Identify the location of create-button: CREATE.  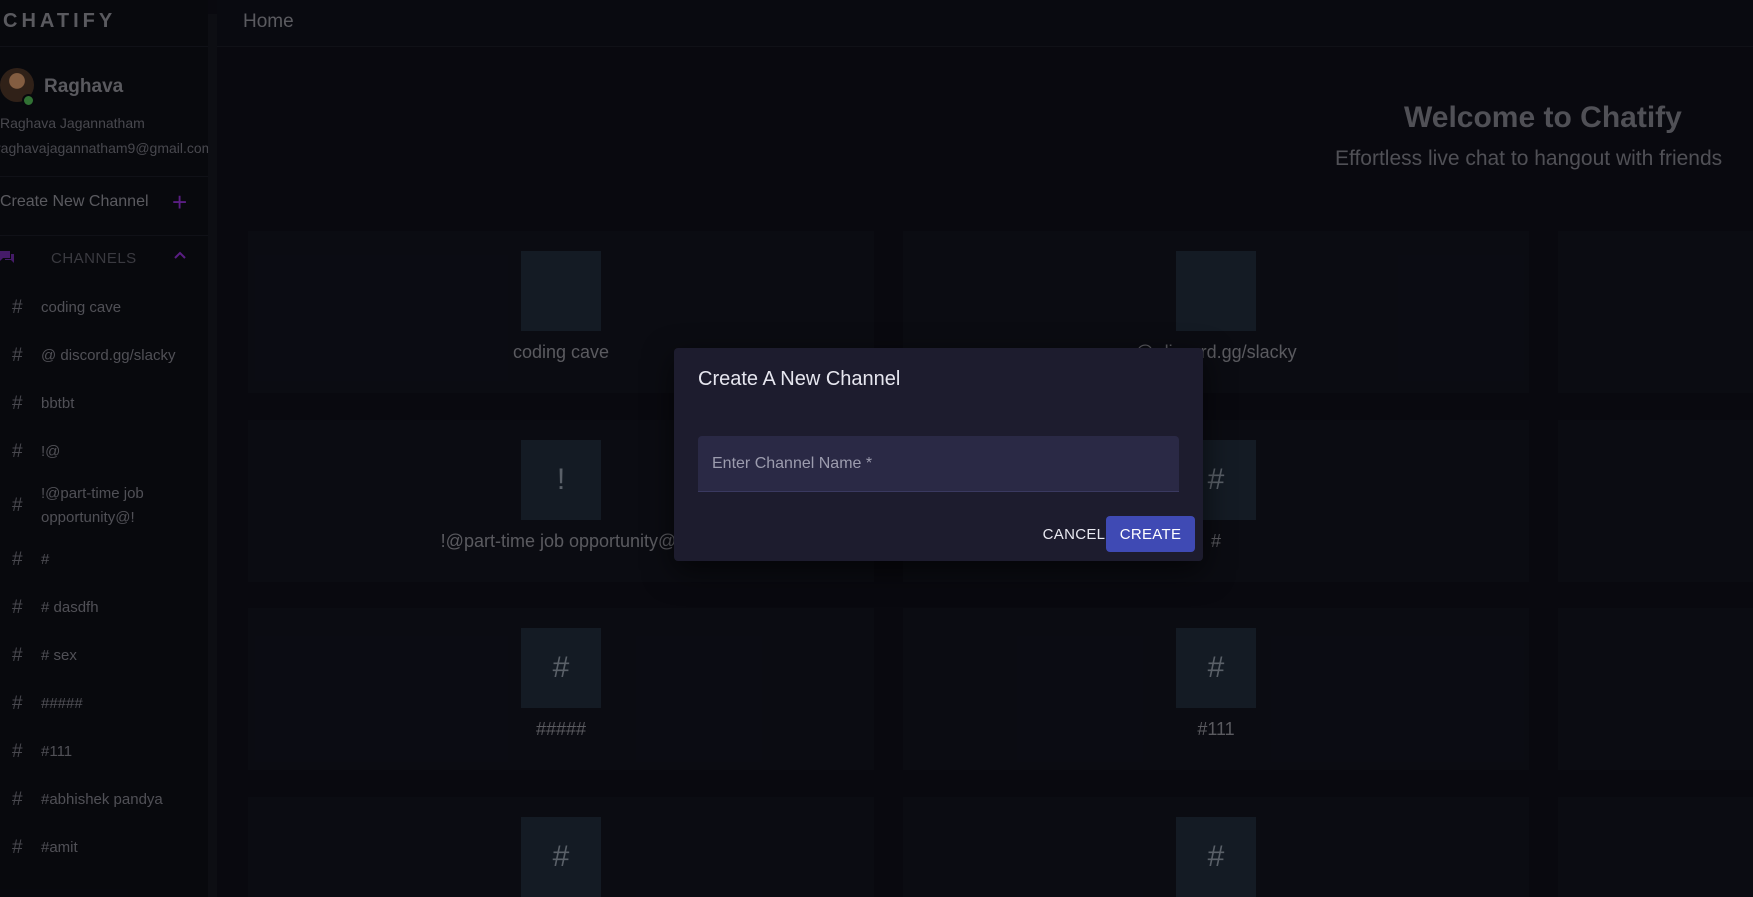
(1150, 534).